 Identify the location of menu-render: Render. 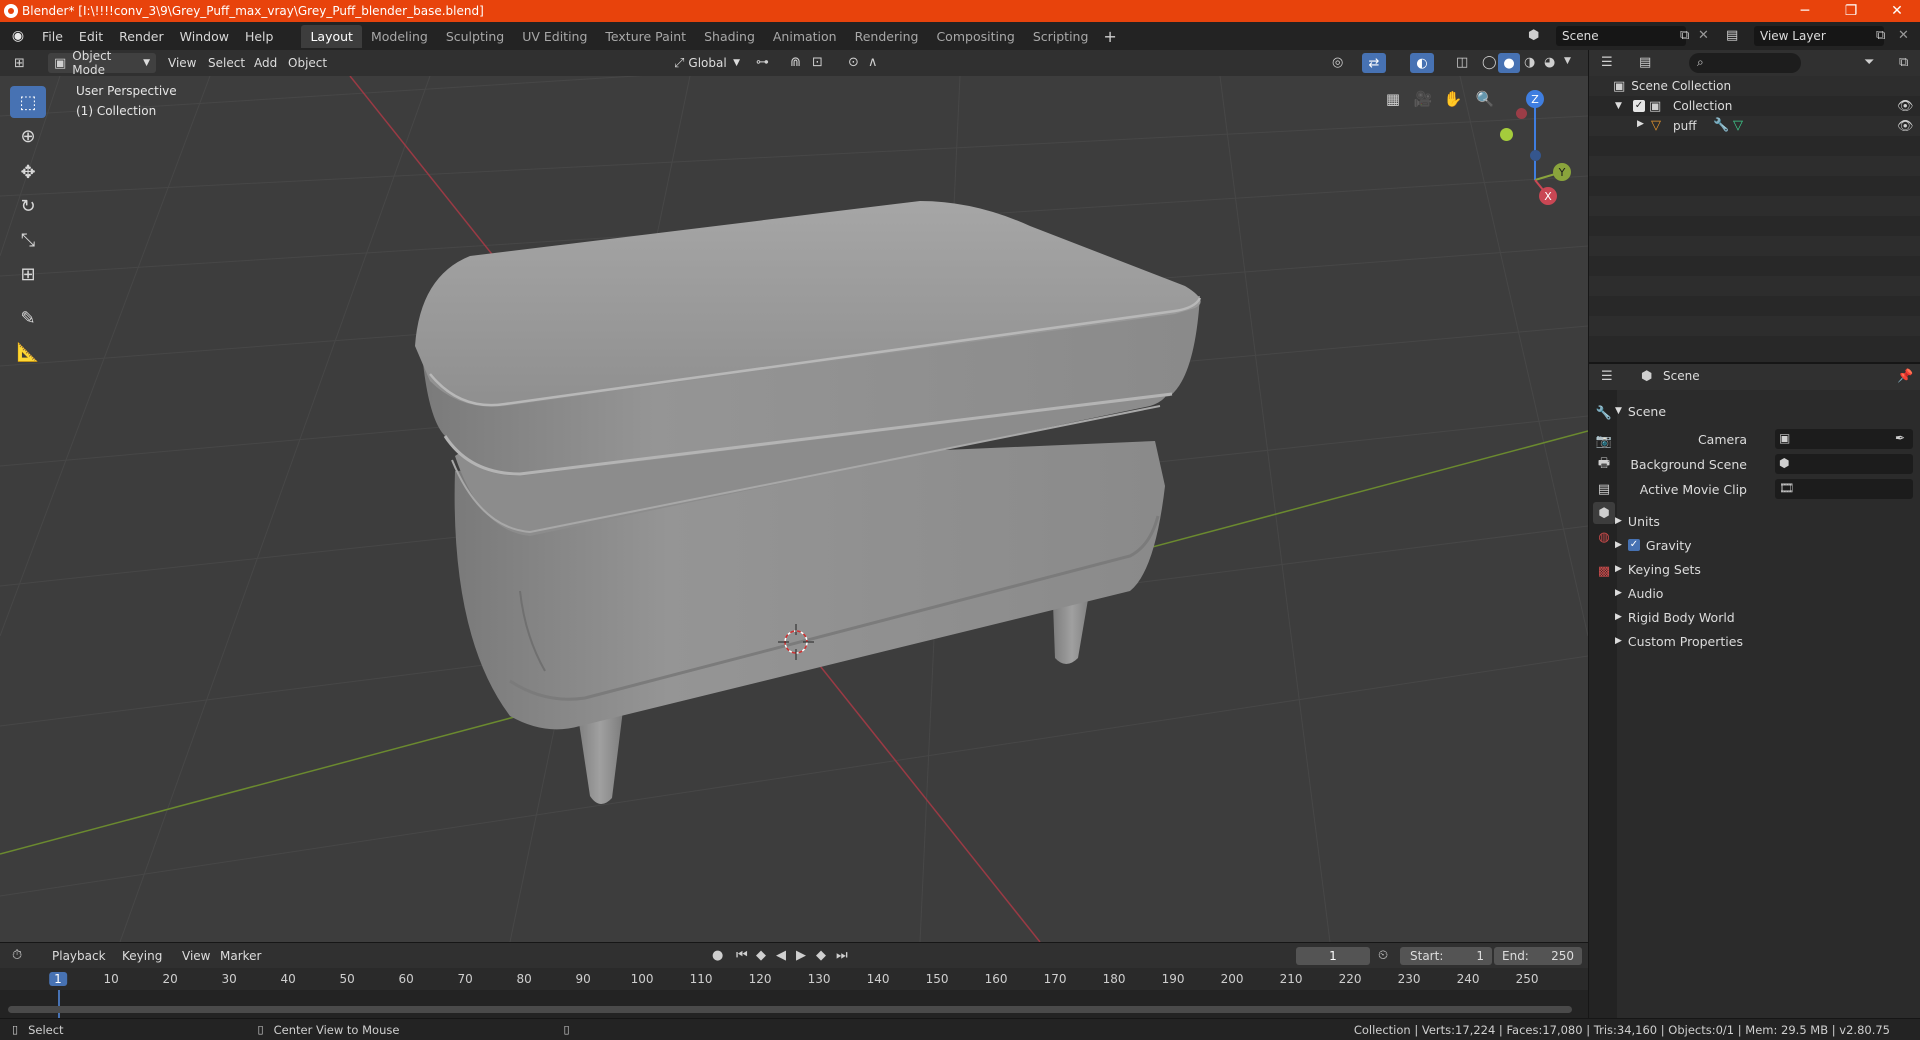
(141, 36).